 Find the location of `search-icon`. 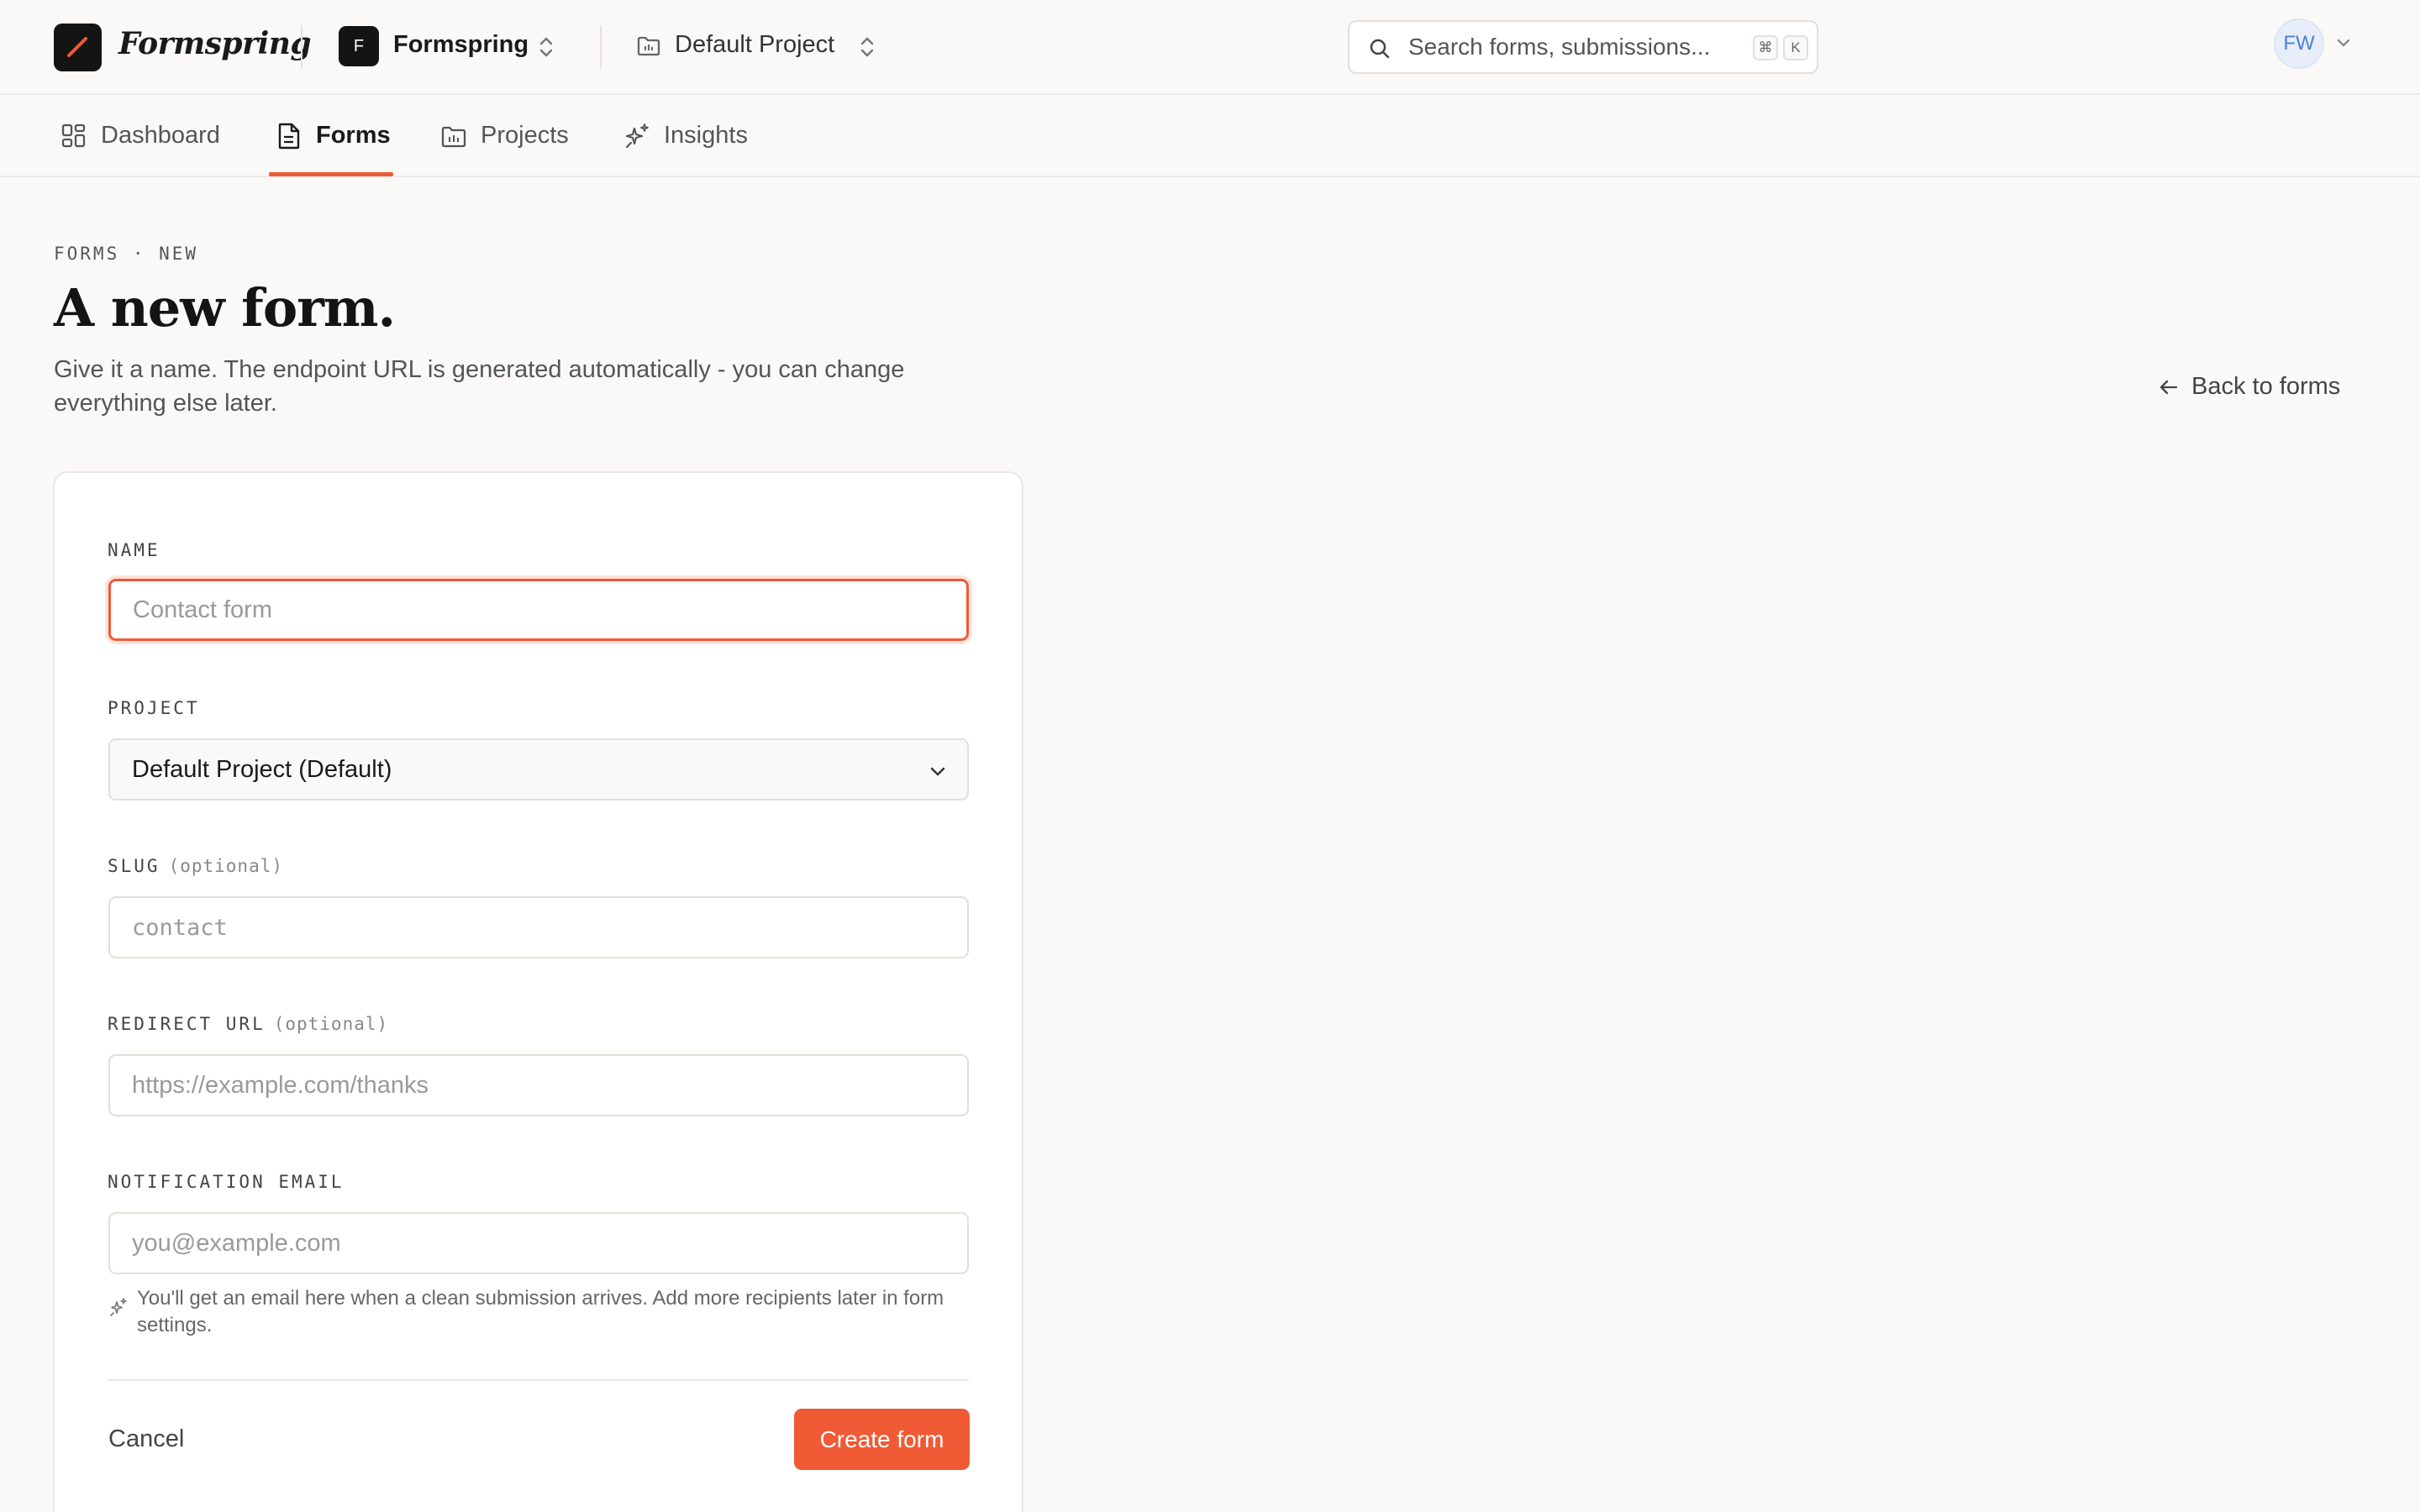

search-icon is located at coordinates (1380, 49).